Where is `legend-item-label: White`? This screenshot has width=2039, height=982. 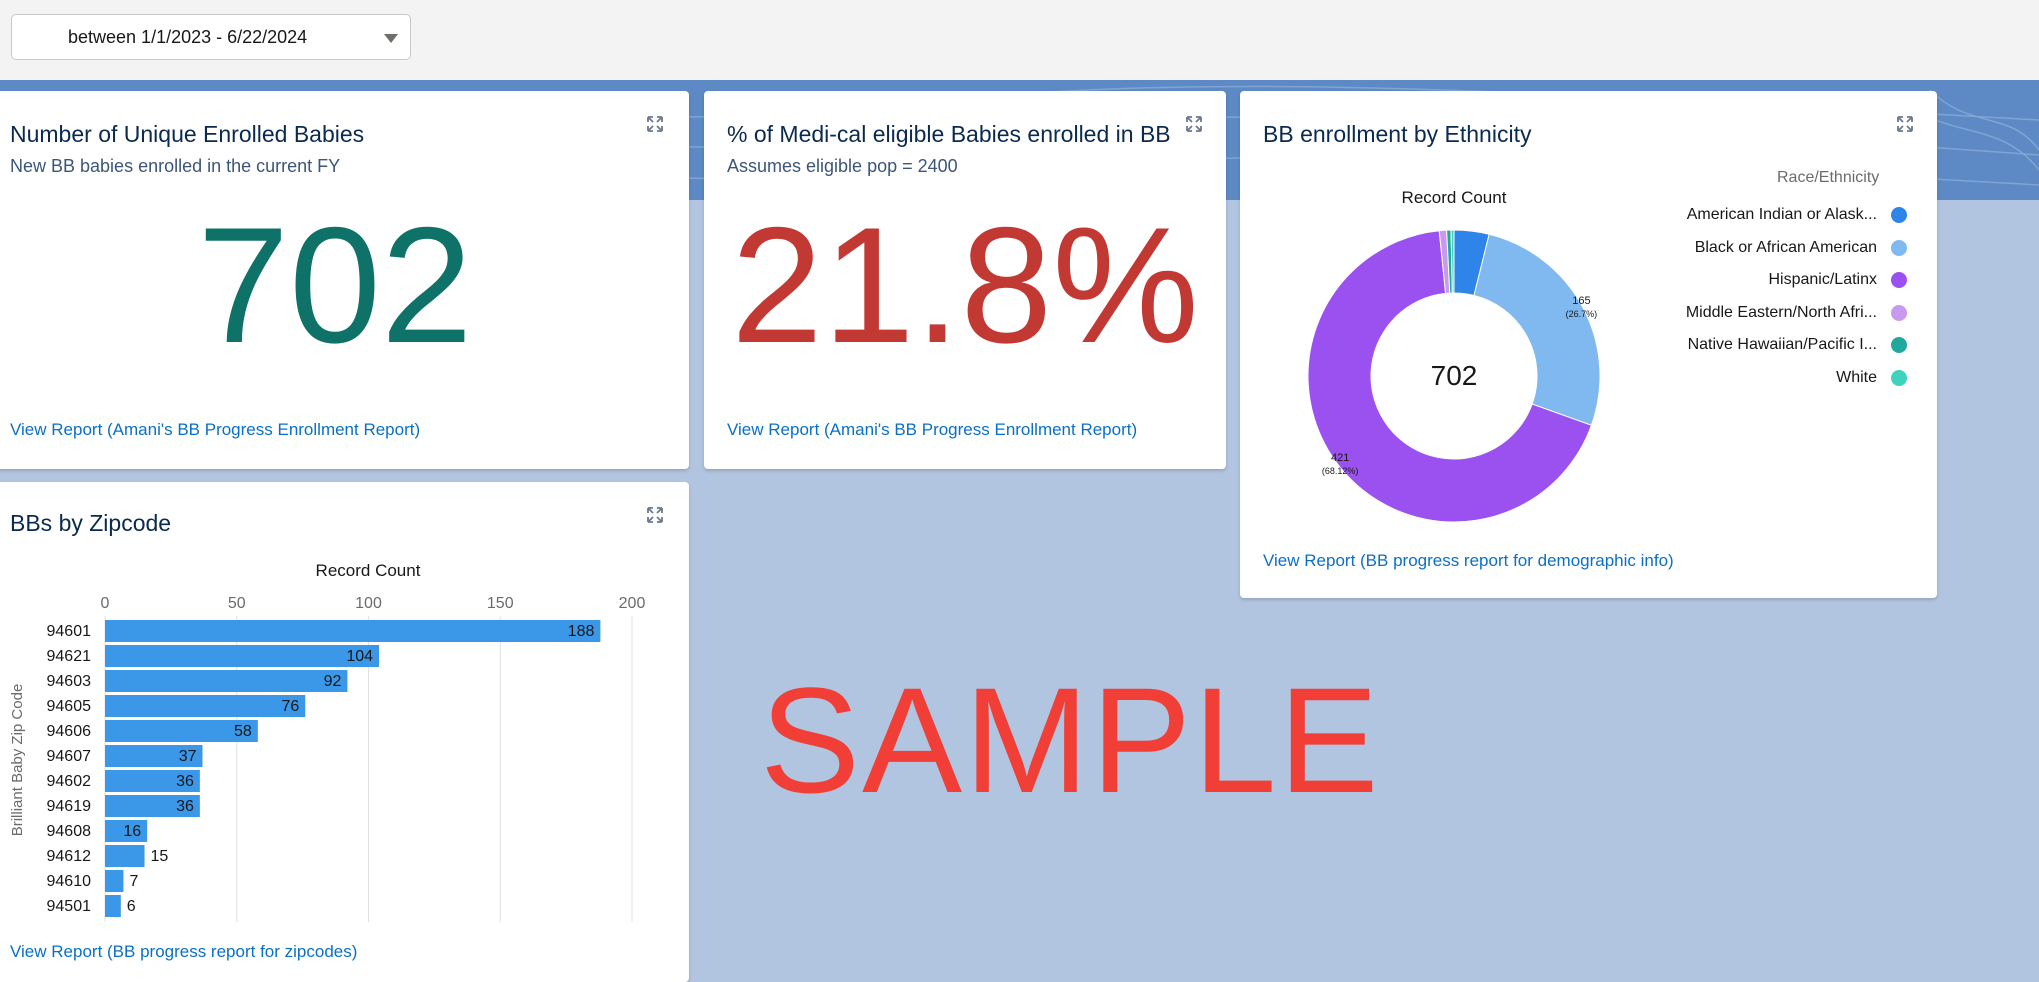 legend-item-label: White is located at coordinates (1856, 377).